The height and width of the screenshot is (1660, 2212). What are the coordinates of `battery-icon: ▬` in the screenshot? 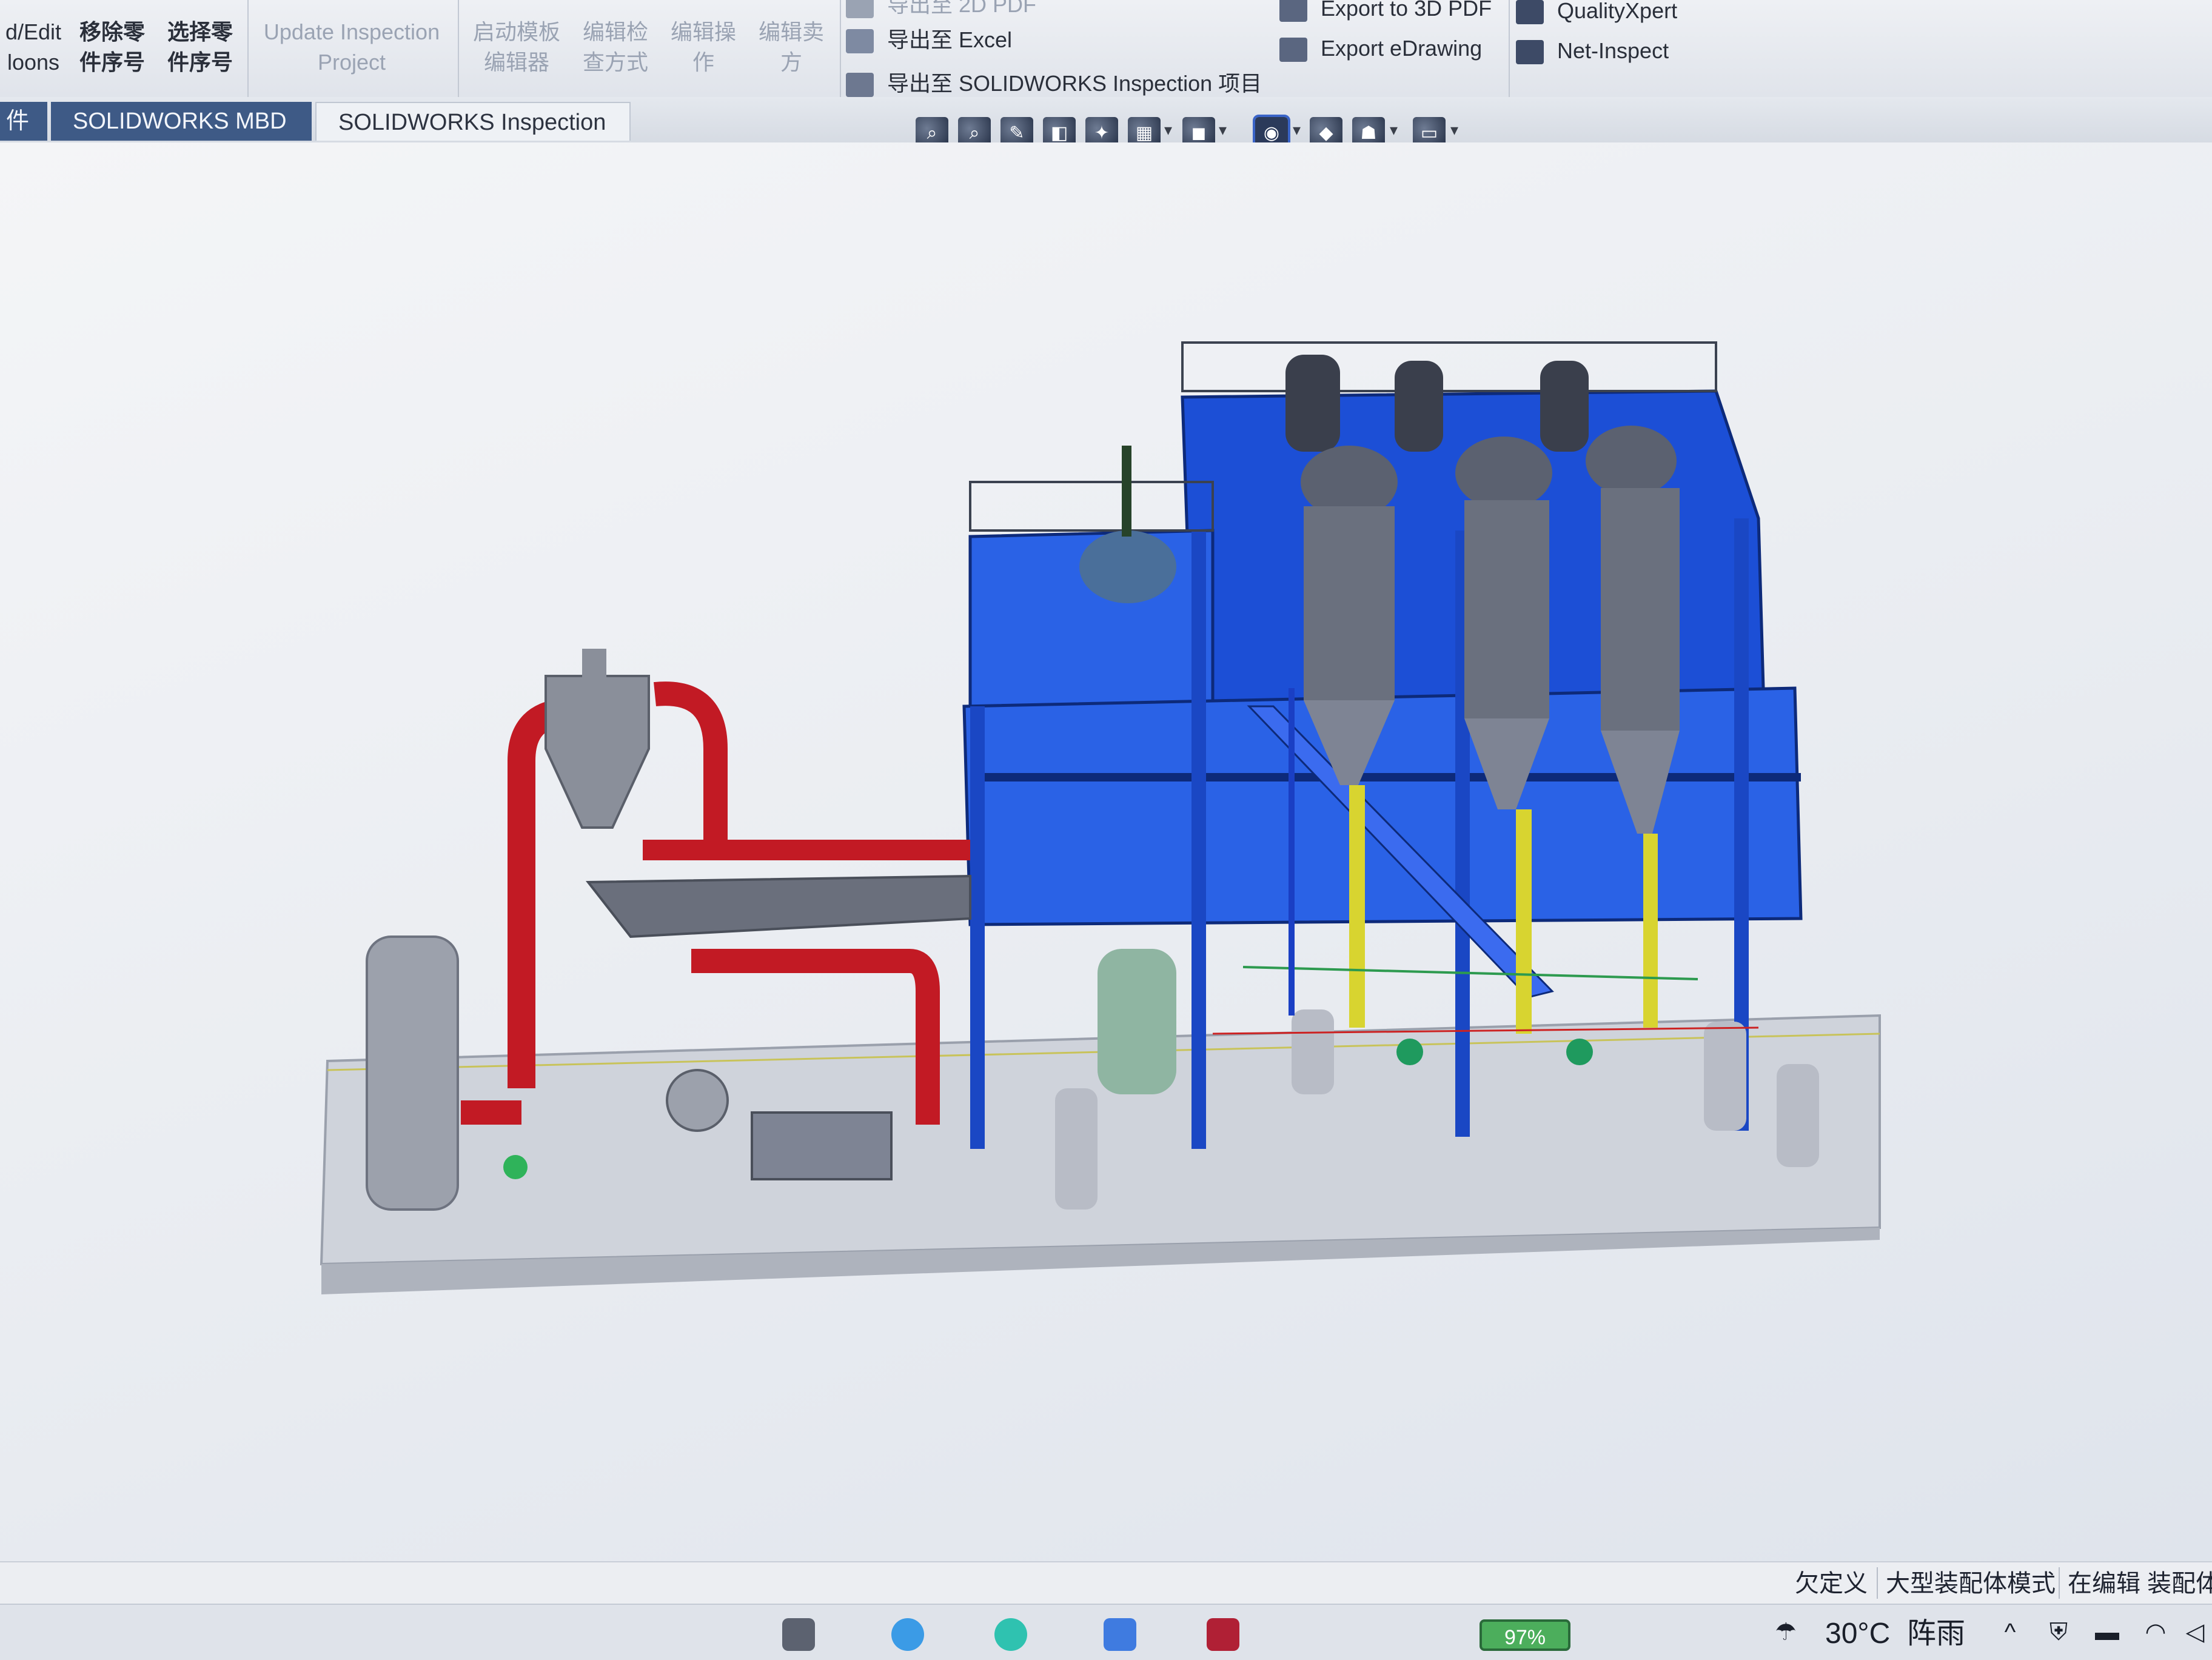 It's located at (2107, 1632).